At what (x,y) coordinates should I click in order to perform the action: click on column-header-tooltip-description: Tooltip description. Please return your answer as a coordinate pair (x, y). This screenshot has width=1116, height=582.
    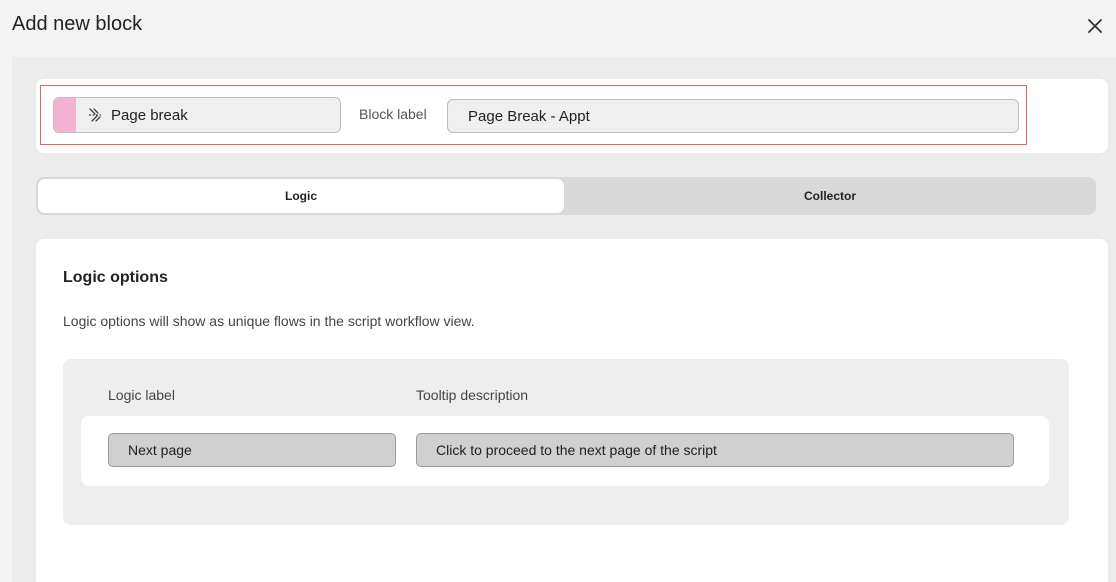
    Looking at the image, I should click on (472, 395).